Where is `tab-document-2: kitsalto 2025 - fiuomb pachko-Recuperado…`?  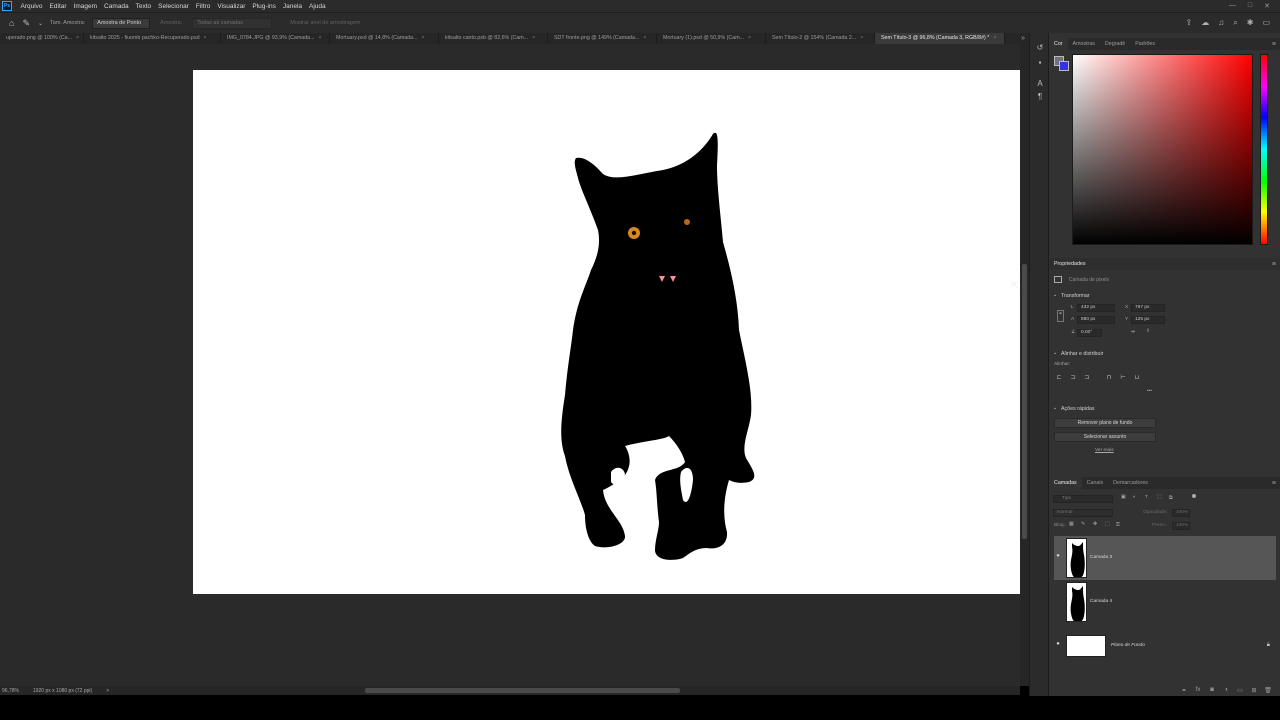 tab-document-2: kitsalto 2025 - fiuomb pachko-Recuperado… is located at coordinates (152, 38).